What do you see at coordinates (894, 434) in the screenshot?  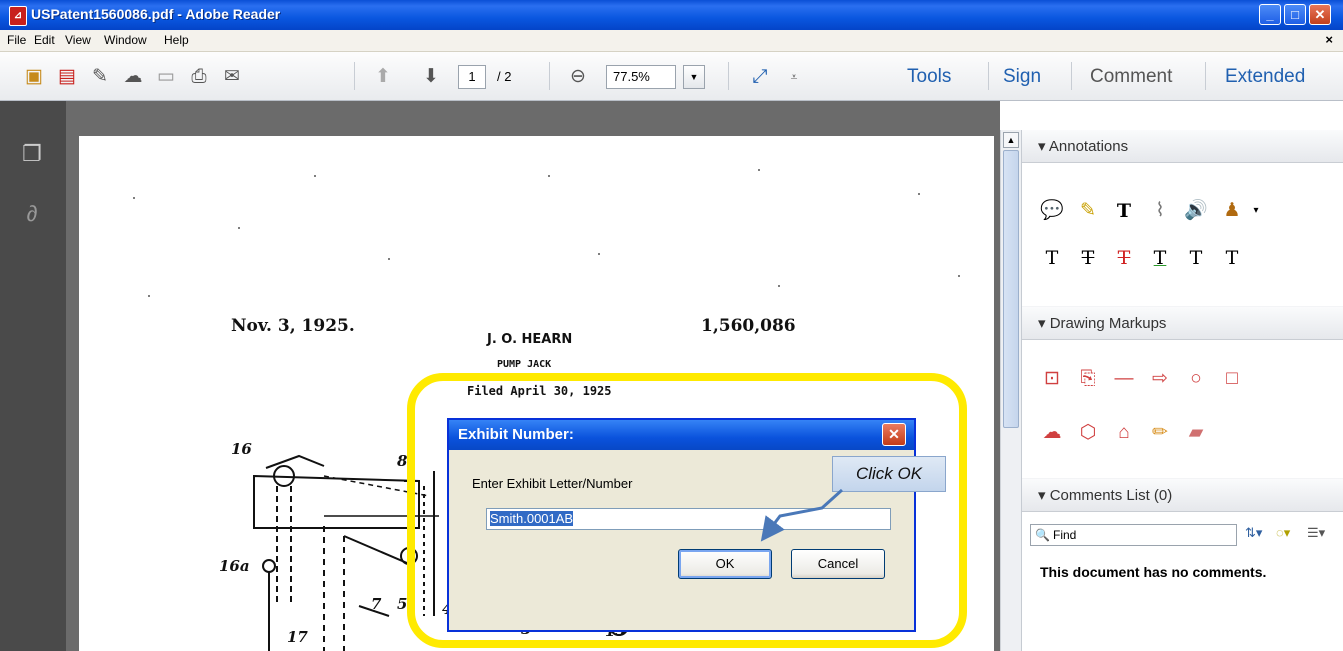 I see `dialog-close-button: ✕` at bounding box center [894, 434].